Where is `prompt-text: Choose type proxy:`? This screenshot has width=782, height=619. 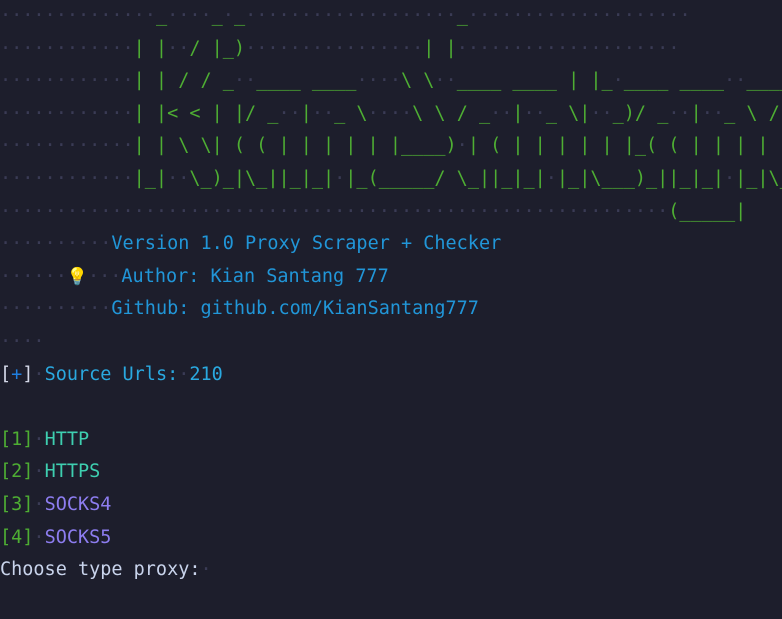
prompt-text: Choose type proxy: is located at coordinates (100, 570).